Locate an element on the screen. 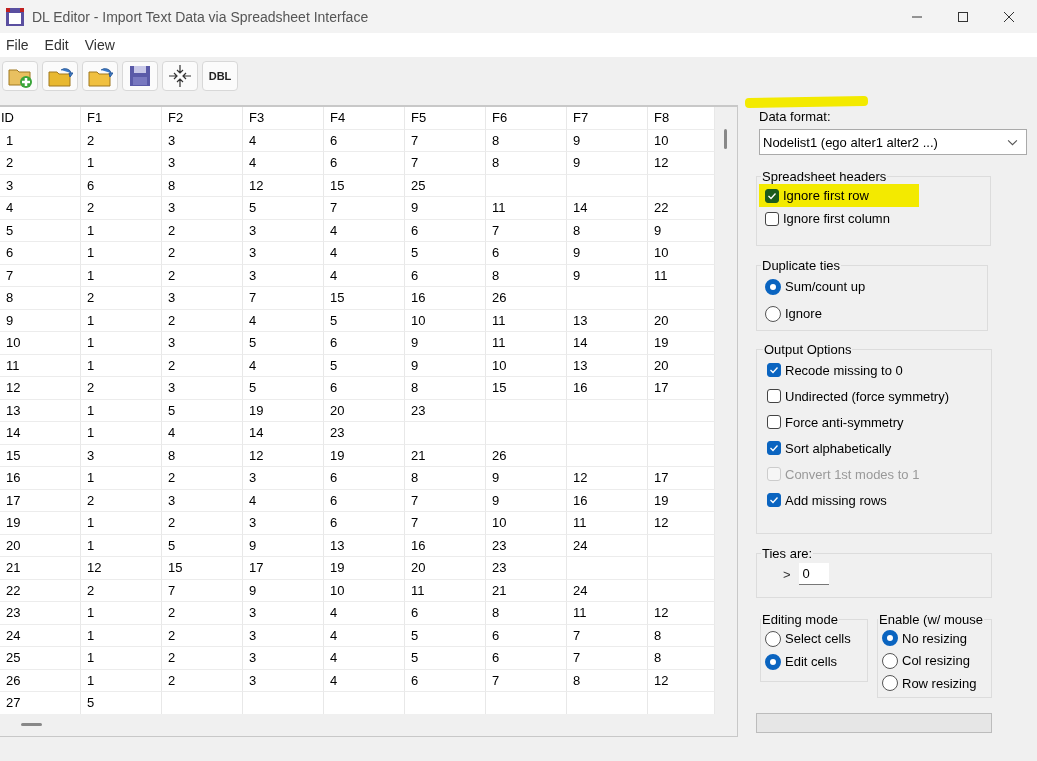 The width and height of the screenshot is (1037, 761). scroll-thumb is located at coordinates (726, 139).